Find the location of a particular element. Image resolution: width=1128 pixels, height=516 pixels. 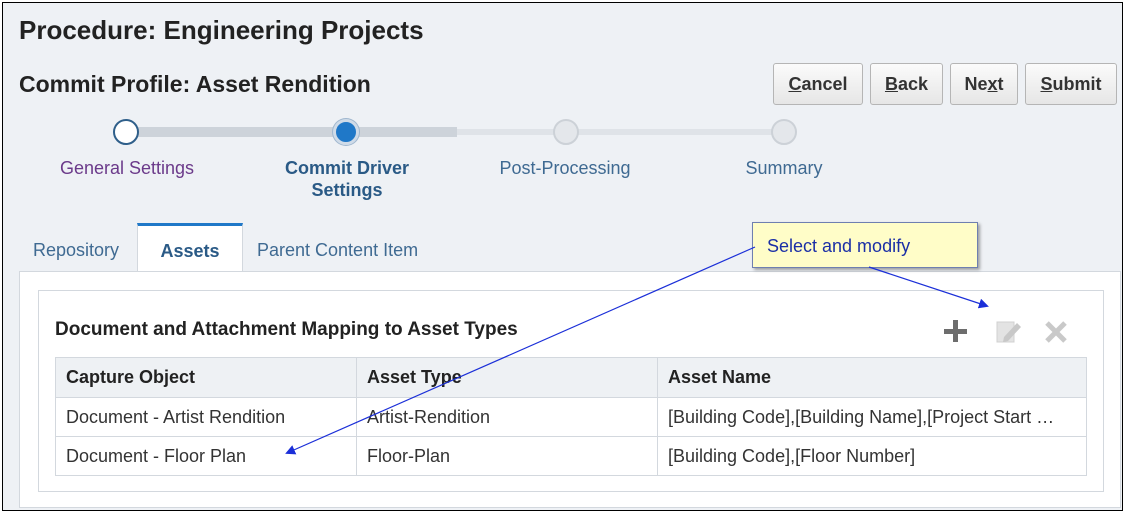

train-stop-commit-driver-settings is located at coordinates (346, 132).